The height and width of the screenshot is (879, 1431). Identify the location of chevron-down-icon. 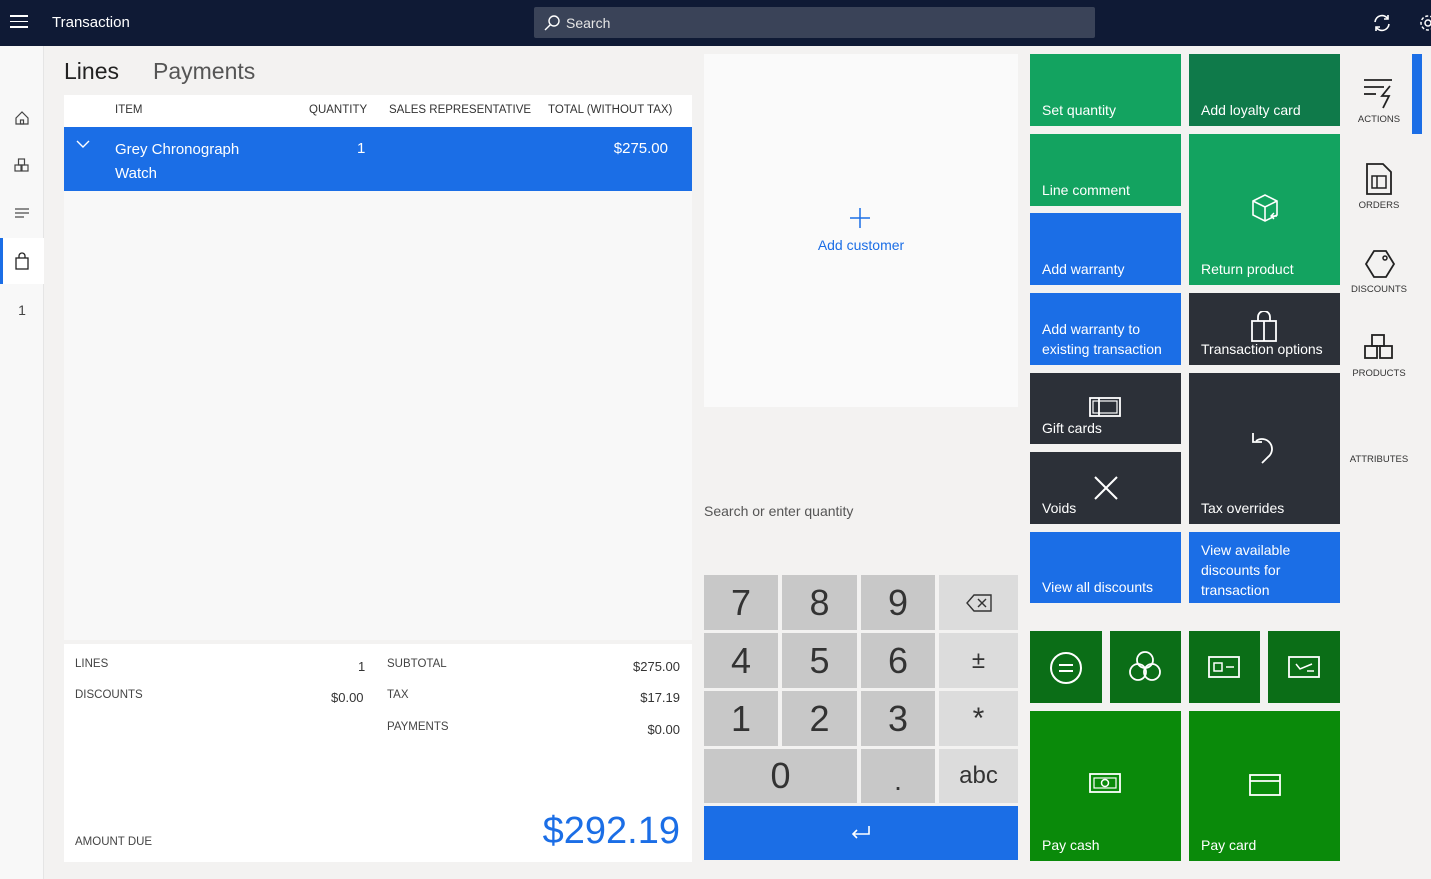
(83, 144).